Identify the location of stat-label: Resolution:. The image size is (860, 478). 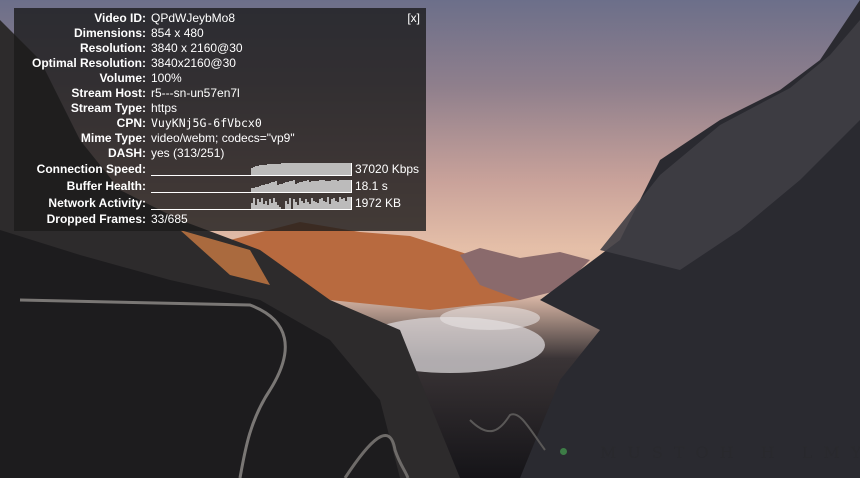
(113, 48).